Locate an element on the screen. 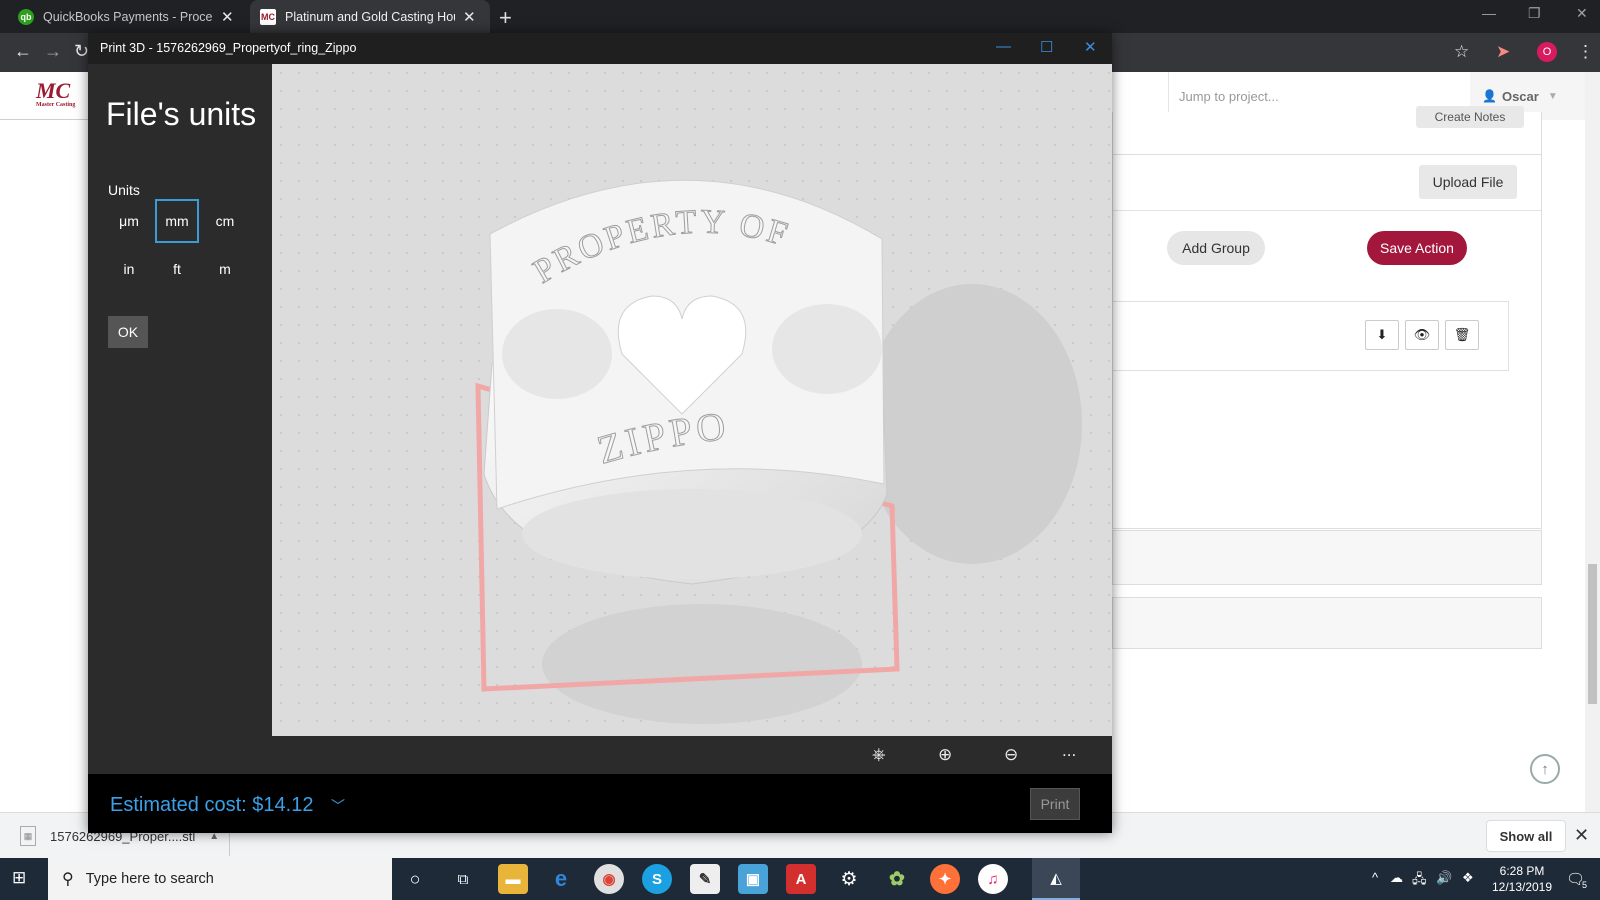 Image resolution: width=1600 pixels, height=900 pixels. tab-title: Platinum and Gold Casting Hous is located at coordinates (370, 16).